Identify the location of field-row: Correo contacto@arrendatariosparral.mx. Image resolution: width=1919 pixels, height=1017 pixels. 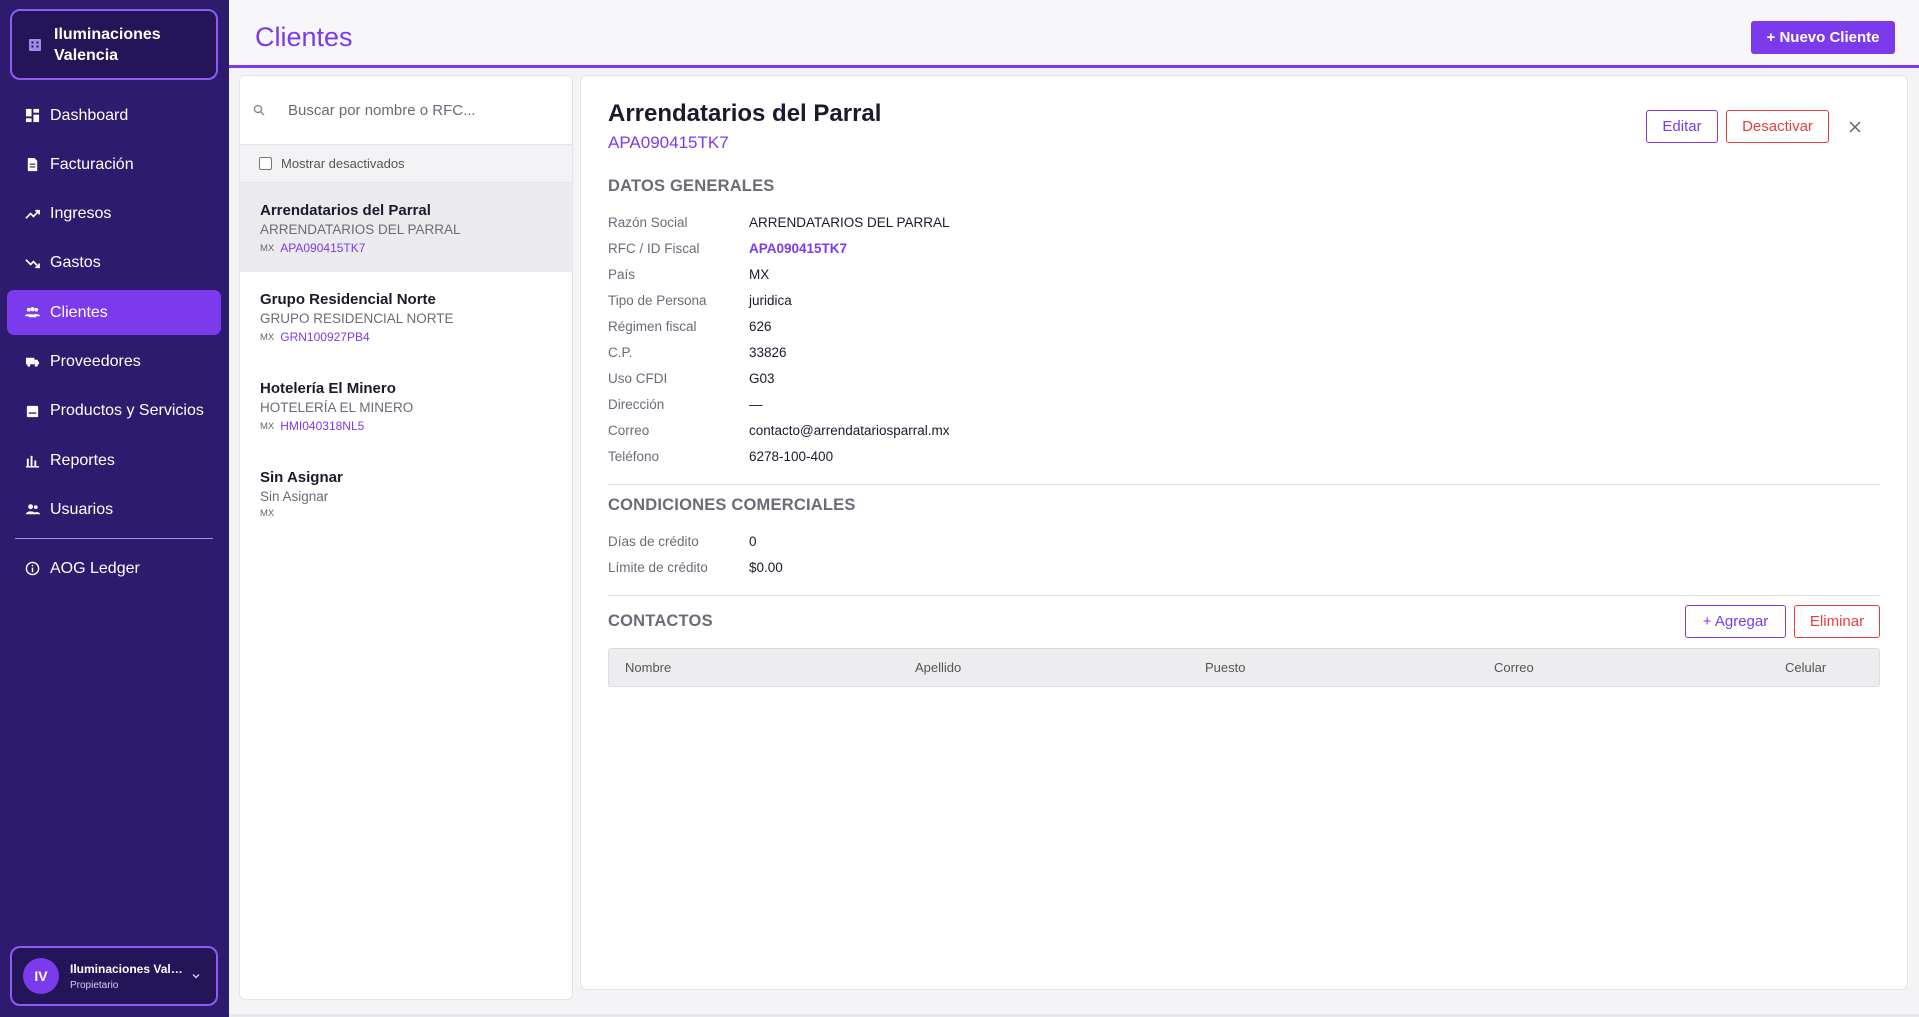
(779, 430).